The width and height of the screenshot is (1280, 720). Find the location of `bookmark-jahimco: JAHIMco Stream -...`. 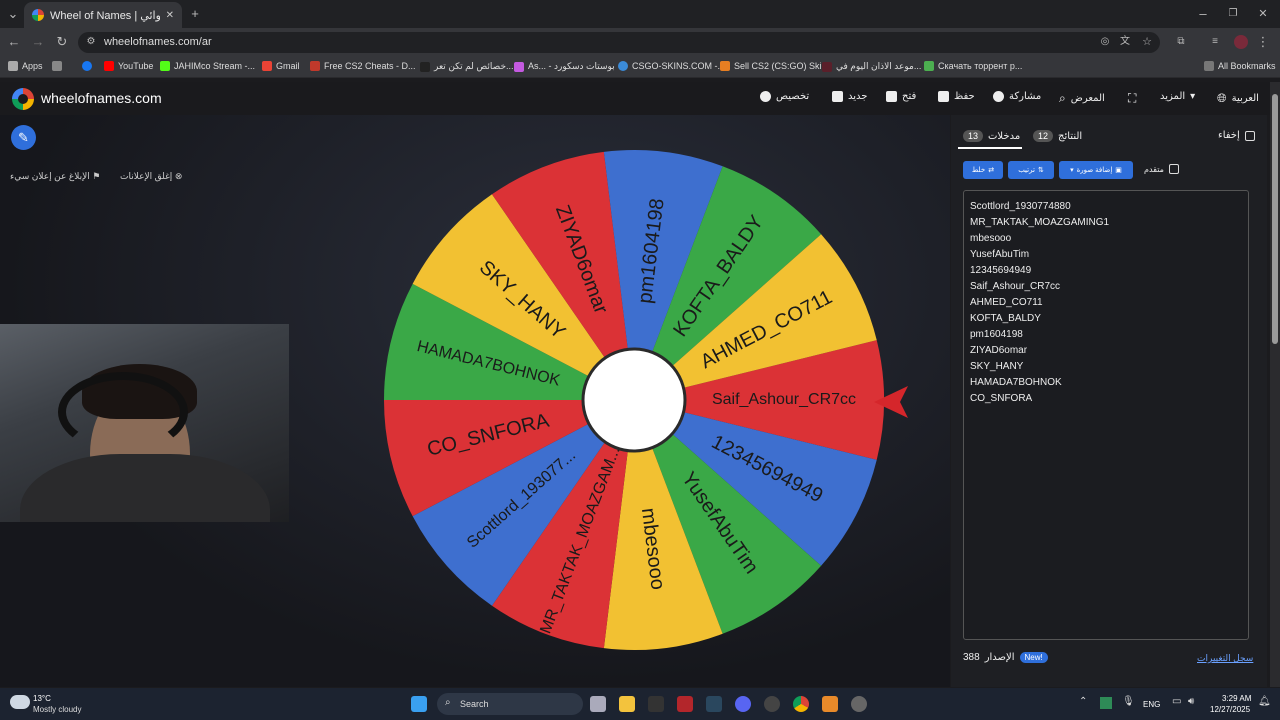

bookmark-jahimco: JAHIMco Stream -... is located at coordinates (207, 66).